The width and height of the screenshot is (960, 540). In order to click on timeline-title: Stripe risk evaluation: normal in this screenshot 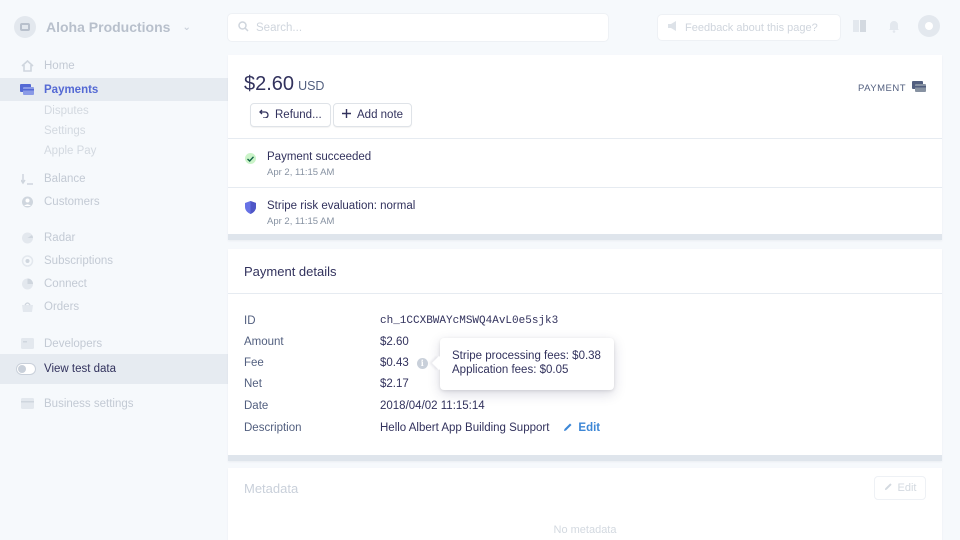, I will do `click(341, 206)`.